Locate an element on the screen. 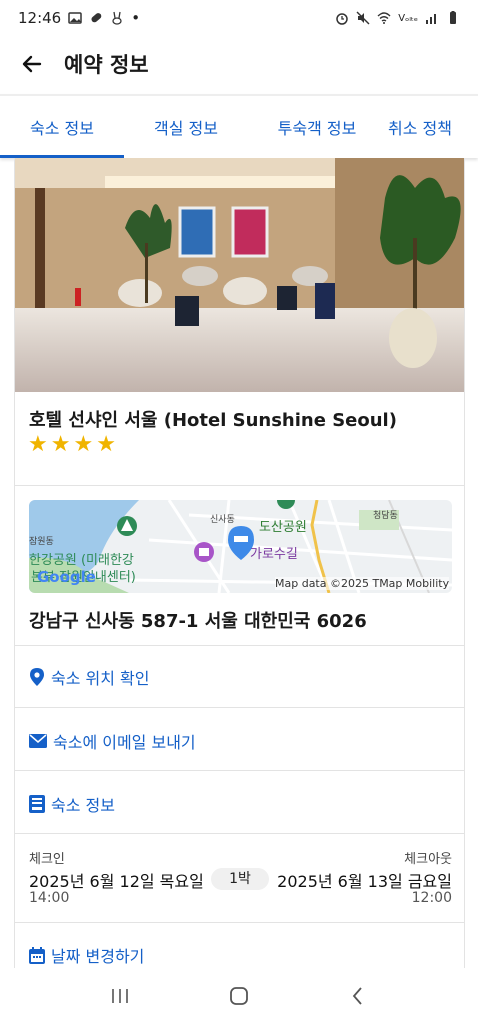 The width and height of the screenshot is (478, 1024). checkin-label: 체크인 is located at coordinates (47, 859).